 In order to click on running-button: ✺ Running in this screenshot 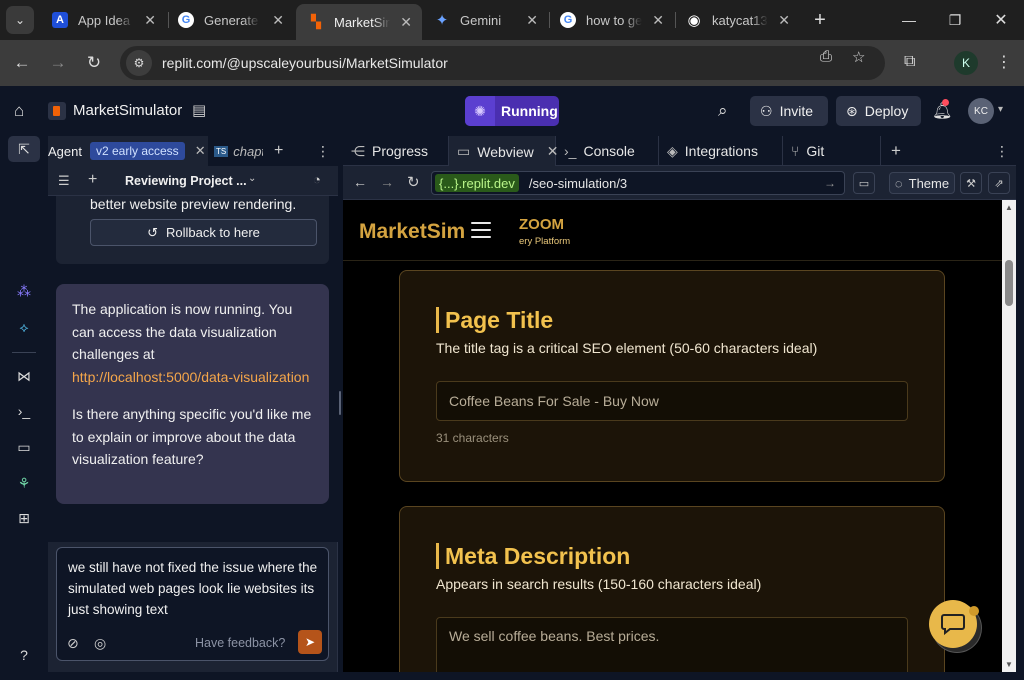, I will do `click(512, 111)`.